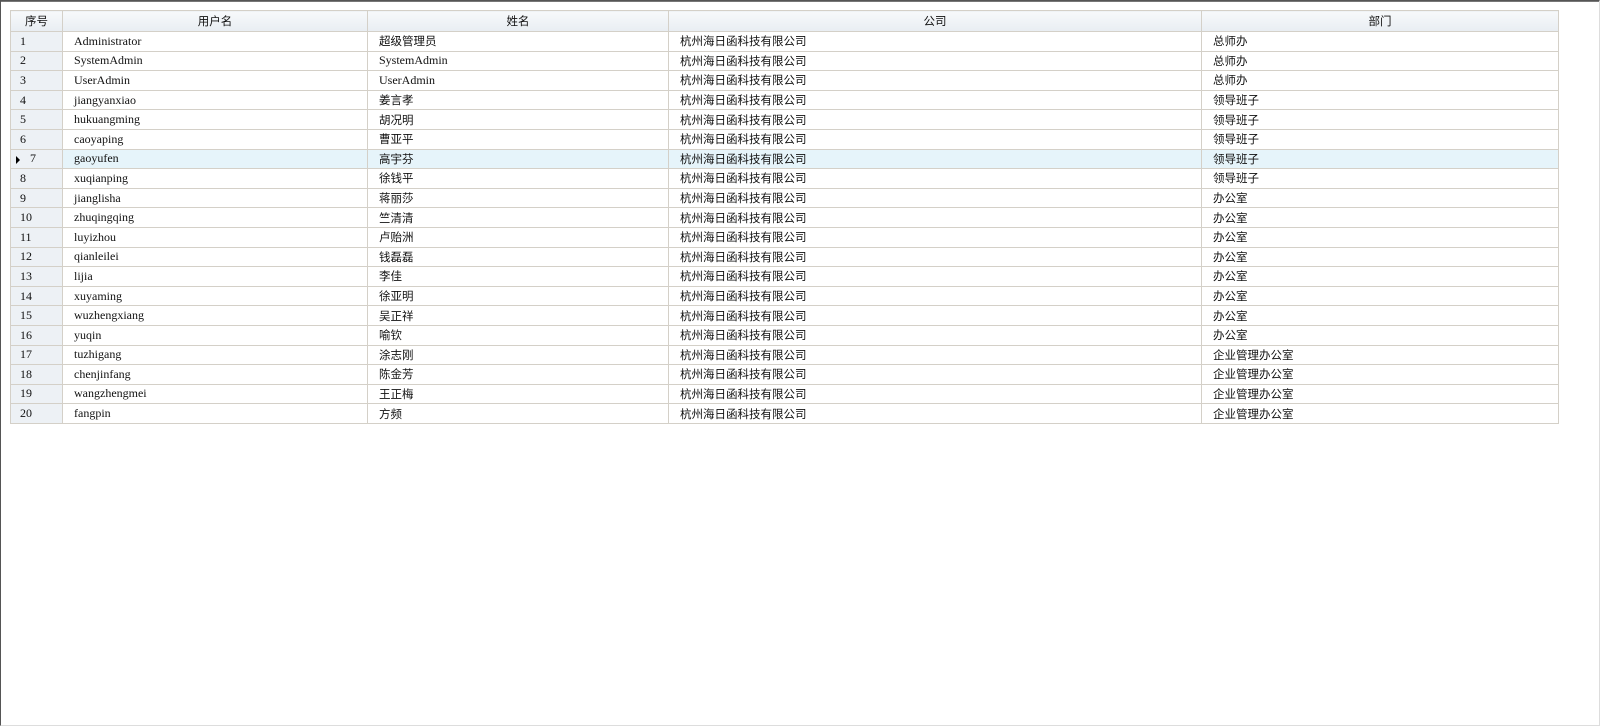  Describe the element at coordinates (36, 198) in the screenshot. I see `cell-index: 9` at that location.